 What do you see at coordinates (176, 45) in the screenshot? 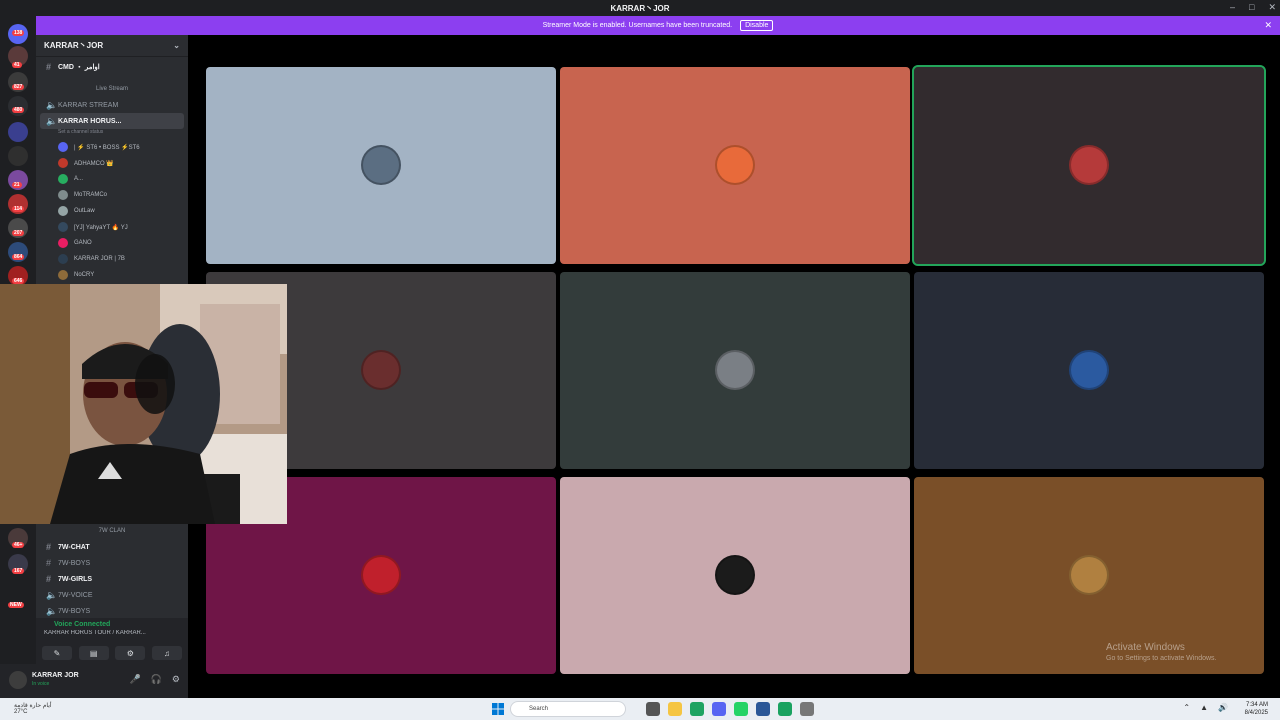
I see `chevron-down-icon: ⌄` at bounding box center [176, 45].